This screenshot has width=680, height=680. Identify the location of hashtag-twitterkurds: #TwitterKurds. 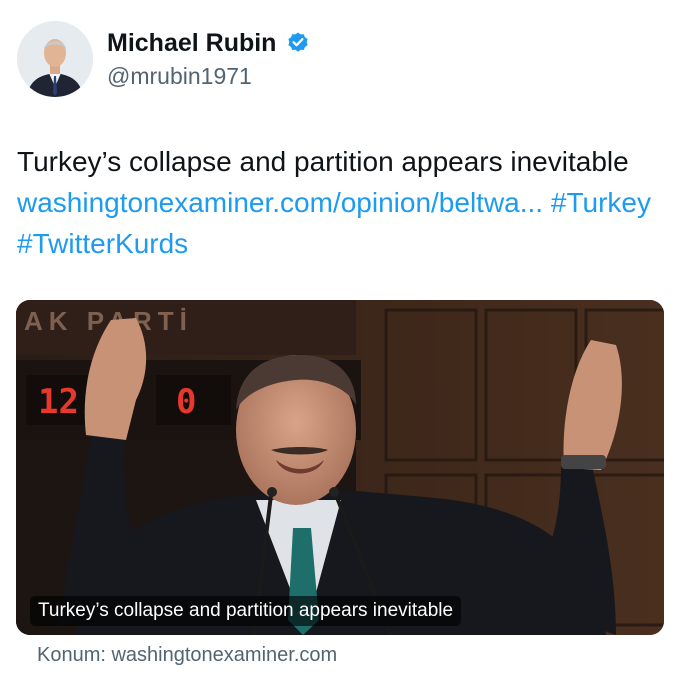
(102, 243).